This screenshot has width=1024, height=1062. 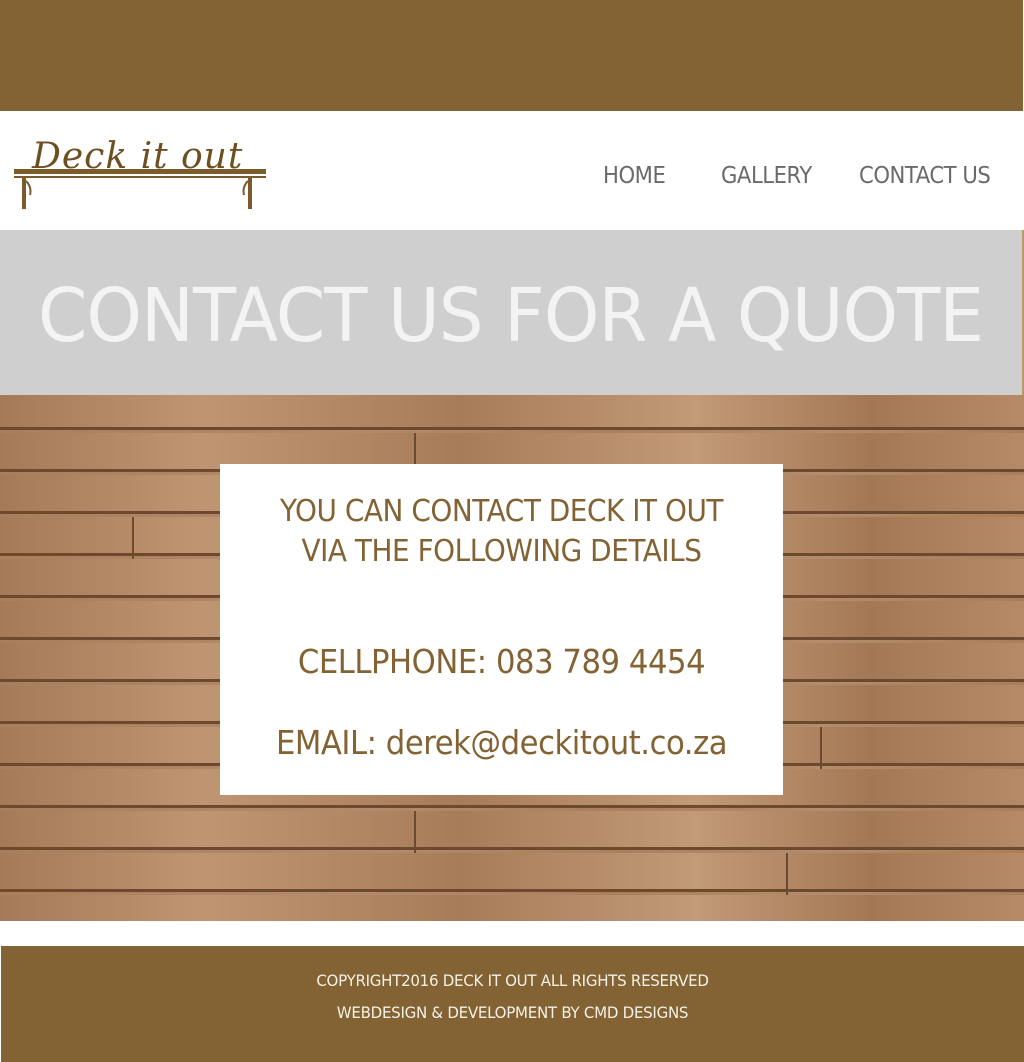 What do you see at coordinates (140, 189) in the screenshot?
I see `bench-icon` at bounding box center [140, 189].